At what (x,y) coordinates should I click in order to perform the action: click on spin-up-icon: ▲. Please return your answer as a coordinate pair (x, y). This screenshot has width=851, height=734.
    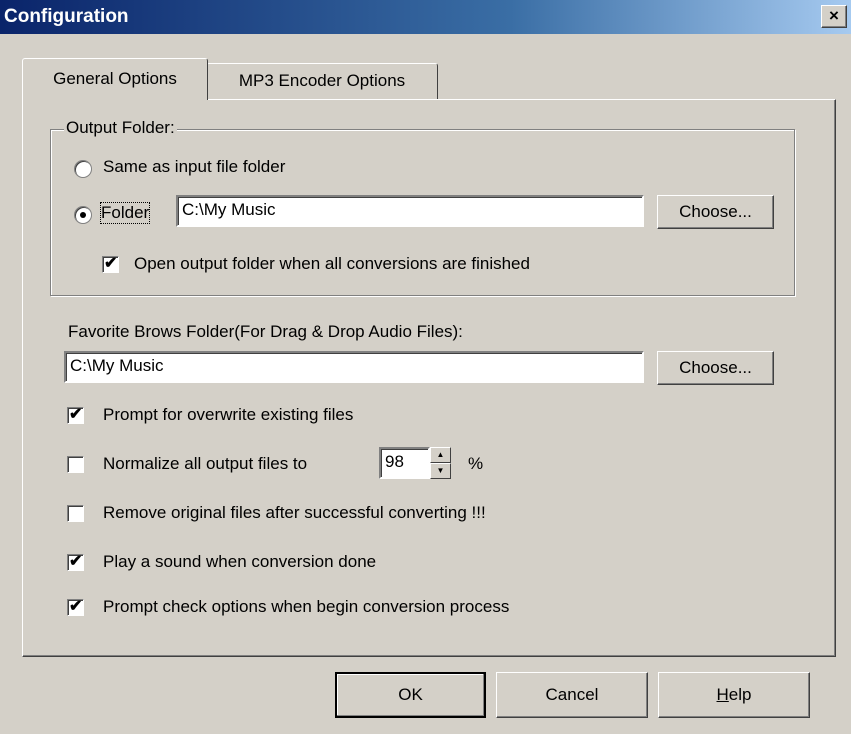
    Looking at the image, I should click on (440, 455).